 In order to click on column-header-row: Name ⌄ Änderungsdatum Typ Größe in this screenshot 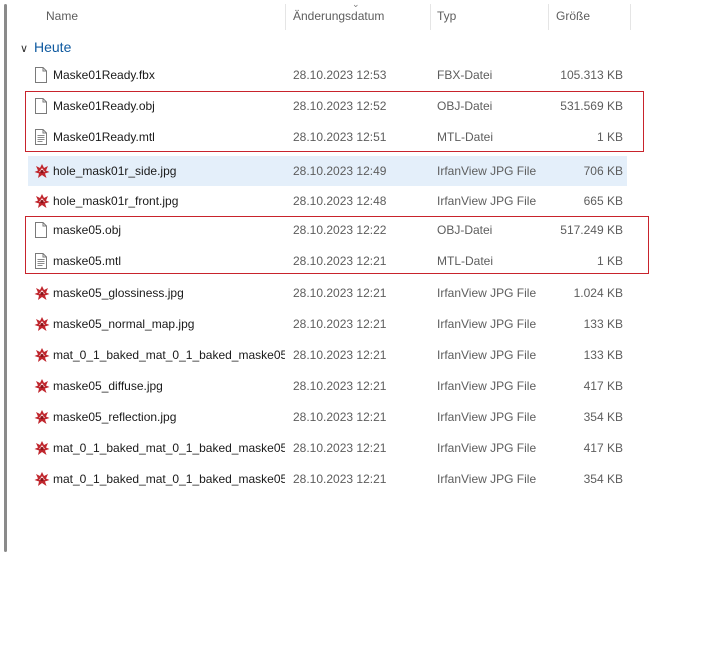, I will do `click(350, 16)`.